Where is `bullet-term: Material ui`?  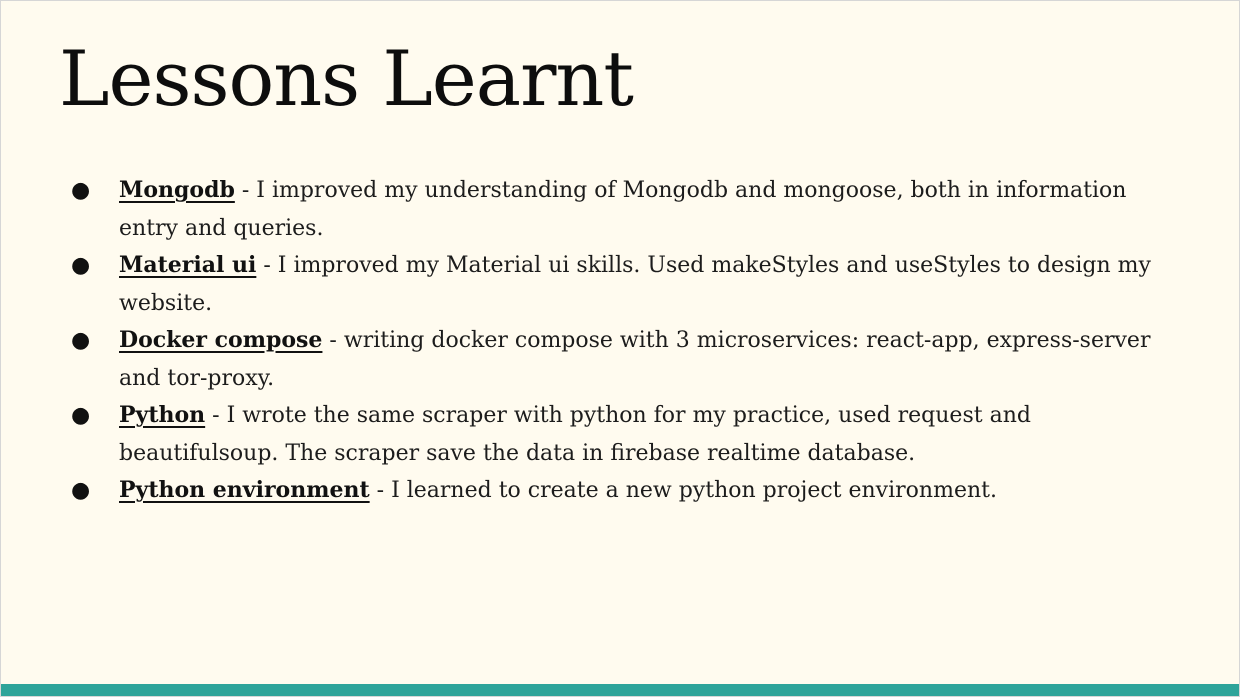 bullet-term: Material ui is located at coordinates (188, 265).